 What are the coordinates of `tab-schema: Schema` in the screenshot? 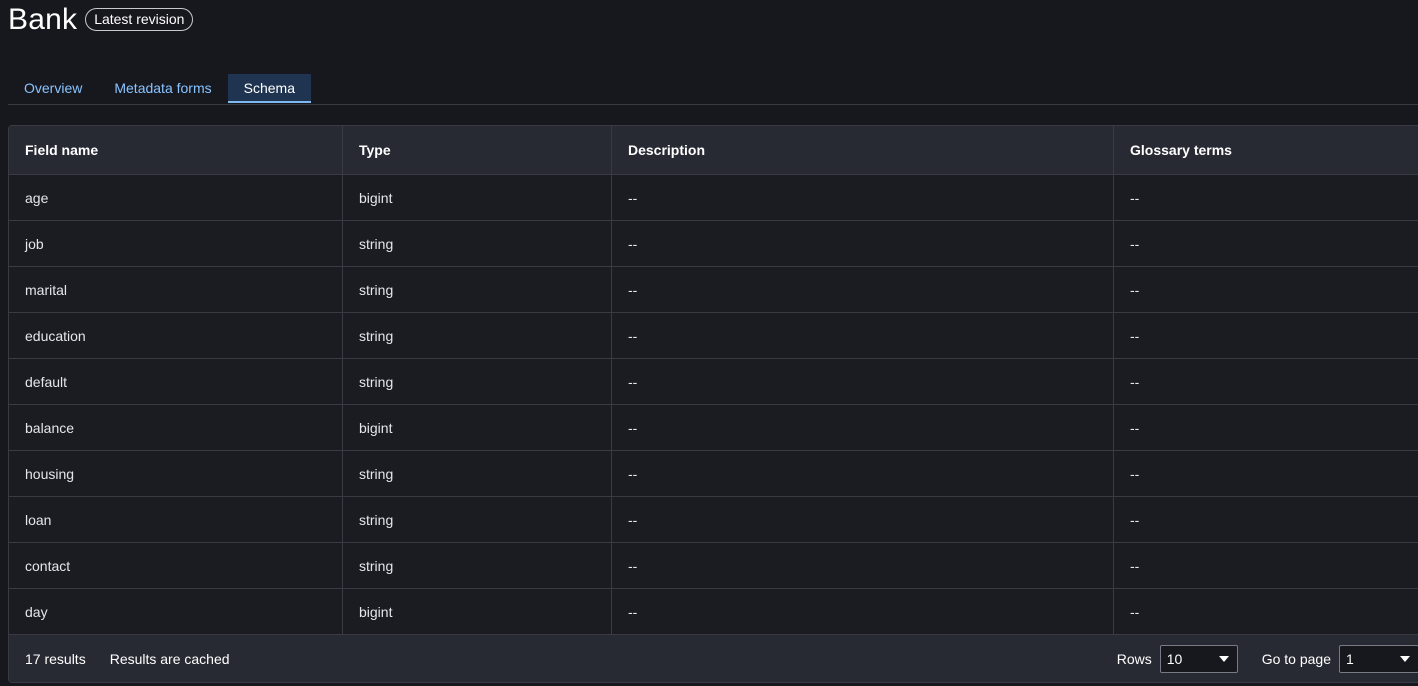 It's located at (269, 88).